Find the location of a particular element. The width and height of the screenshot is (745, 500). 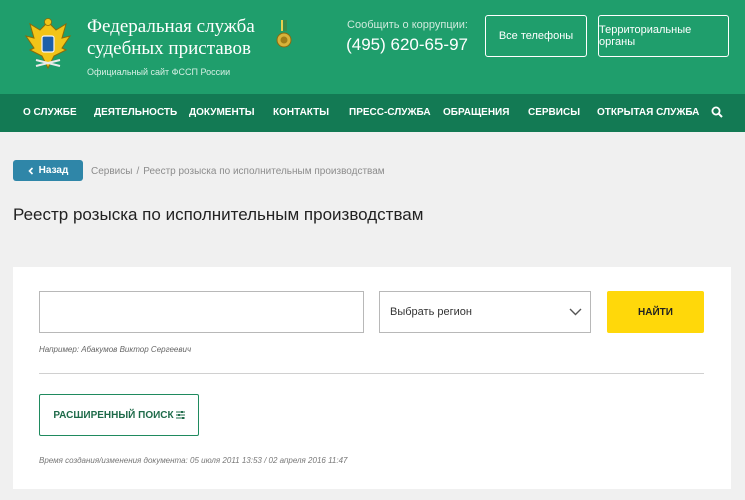

nav-item-open-service: ОТКРЫТАЯ СЛУЖБА is located at coordinates (648, 112).